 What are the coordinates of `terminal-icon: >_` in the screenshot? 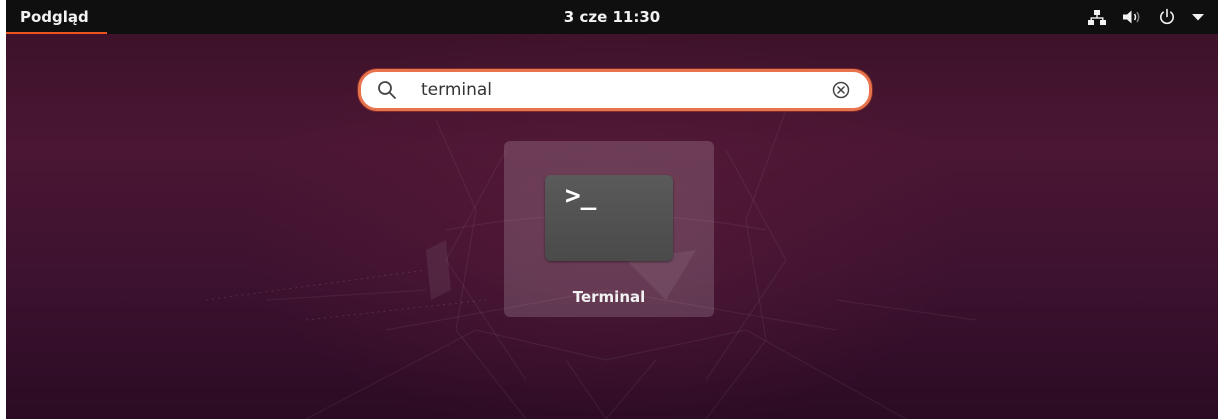 It's located at (609, 218).